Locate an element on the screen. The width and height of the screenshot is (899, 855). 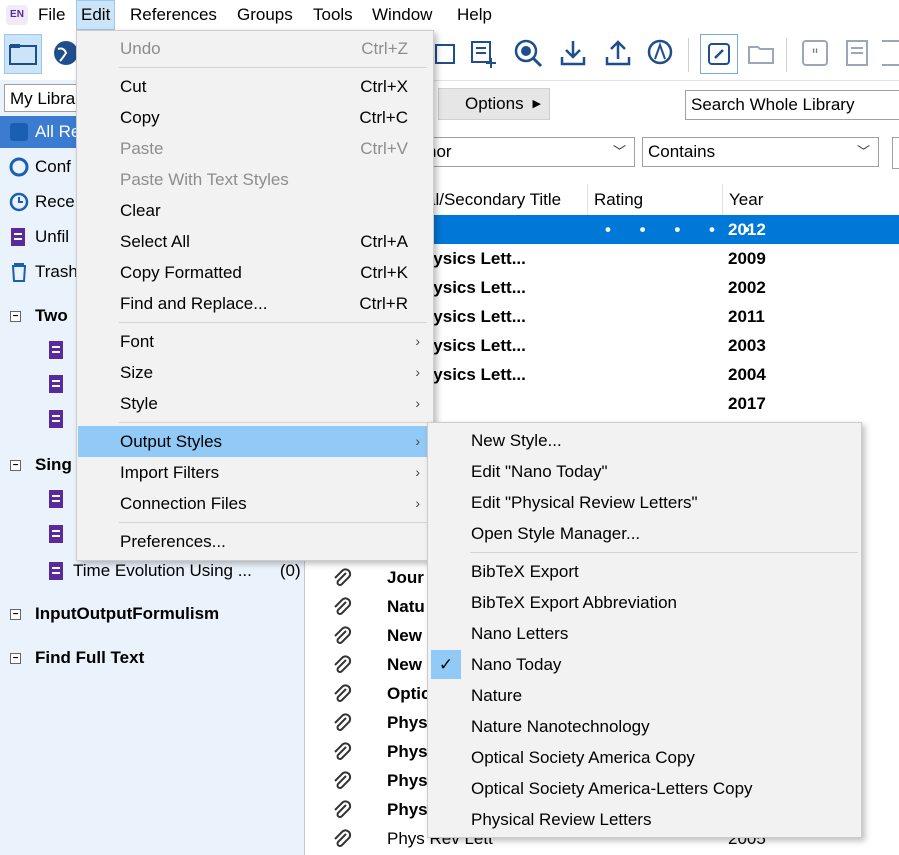
menu-file: File is located at coordinates (51, 15).